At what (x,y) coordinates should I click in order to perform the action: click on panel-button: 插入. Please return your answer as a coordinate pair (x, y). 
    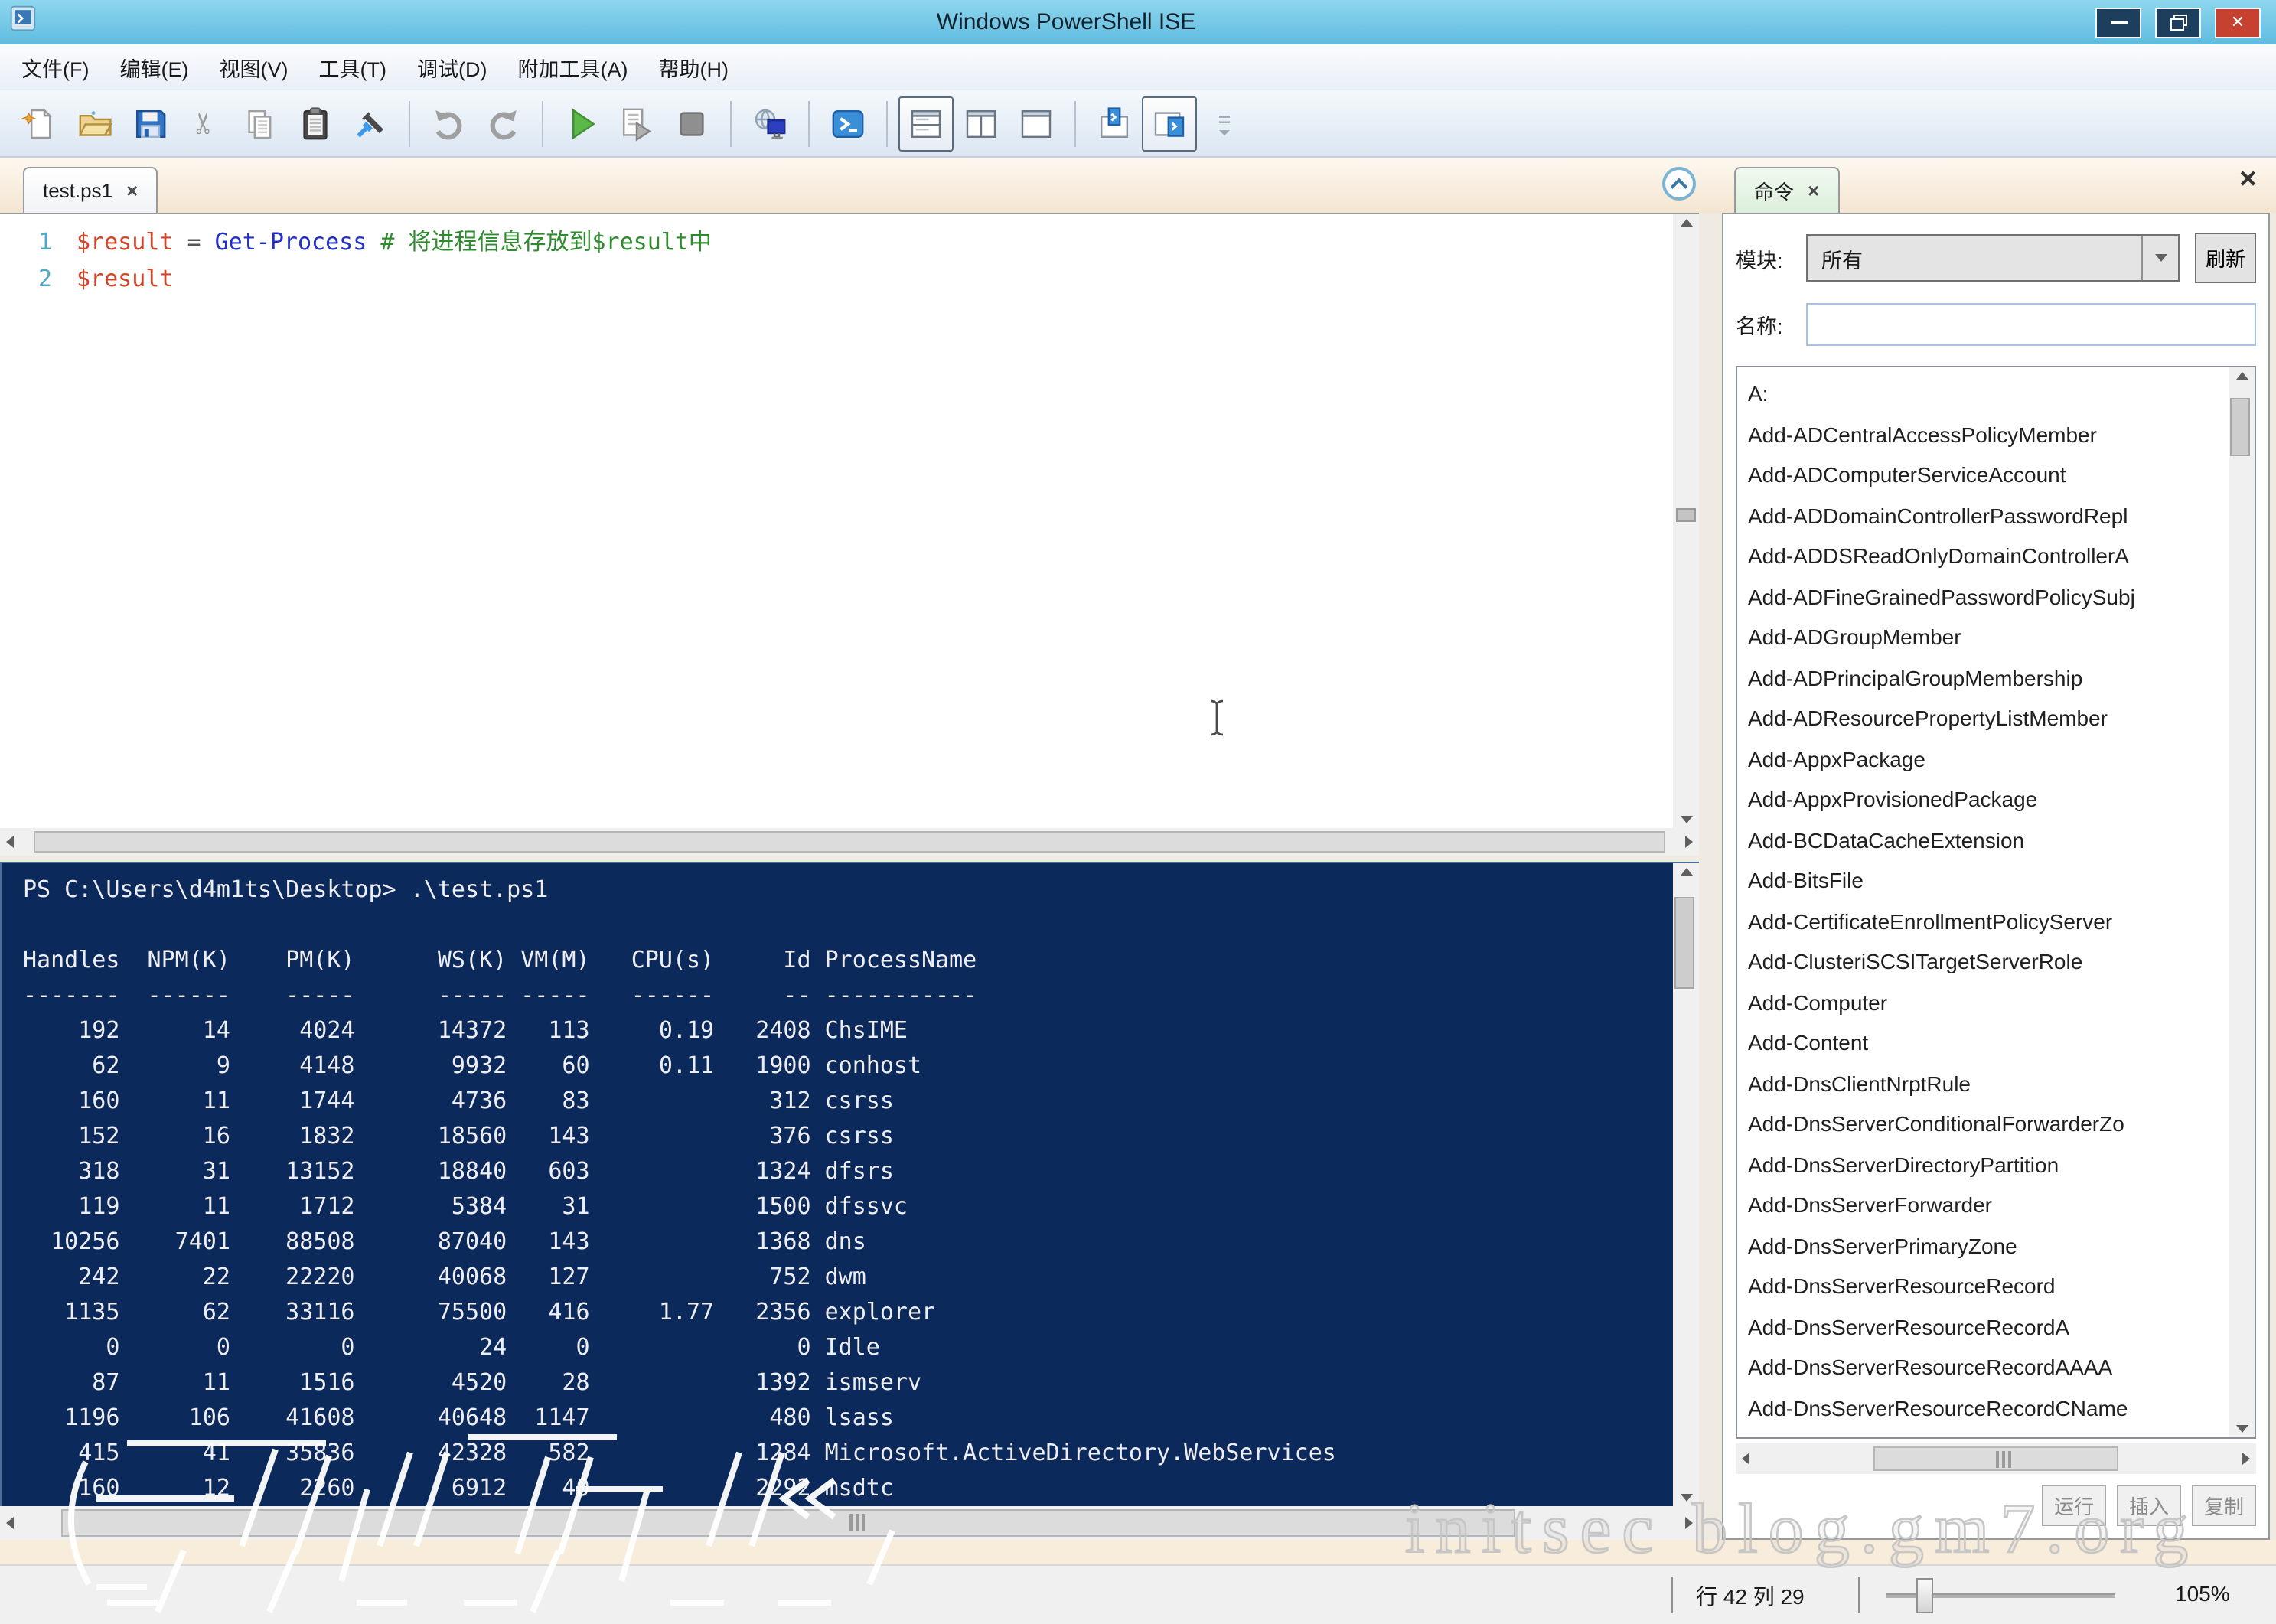
    Looking at the image, I should click on (2149, 1505).